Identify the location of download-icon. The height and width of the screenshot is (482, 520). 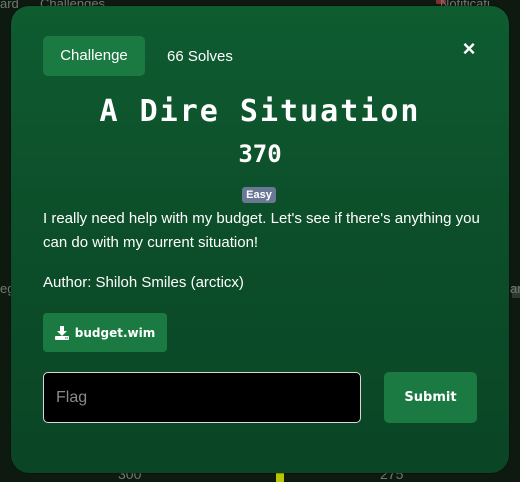
(61, 332).